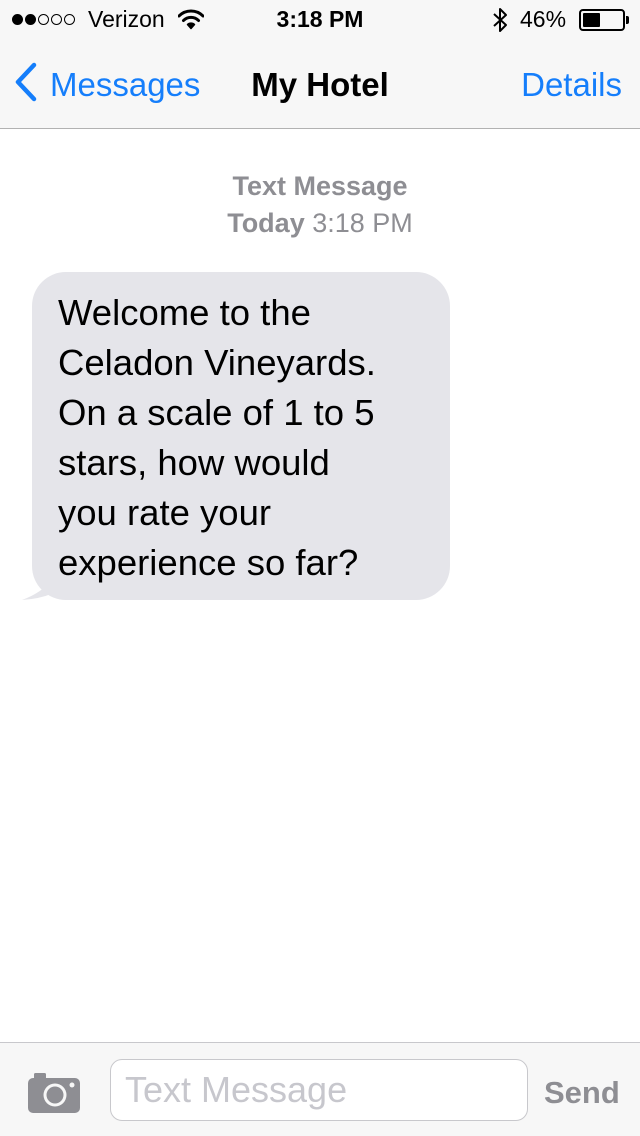 Image resolution: width=640 pixels, height=1136 pixels. I want to click on message-input-bar: Send, so click(320, 1089).